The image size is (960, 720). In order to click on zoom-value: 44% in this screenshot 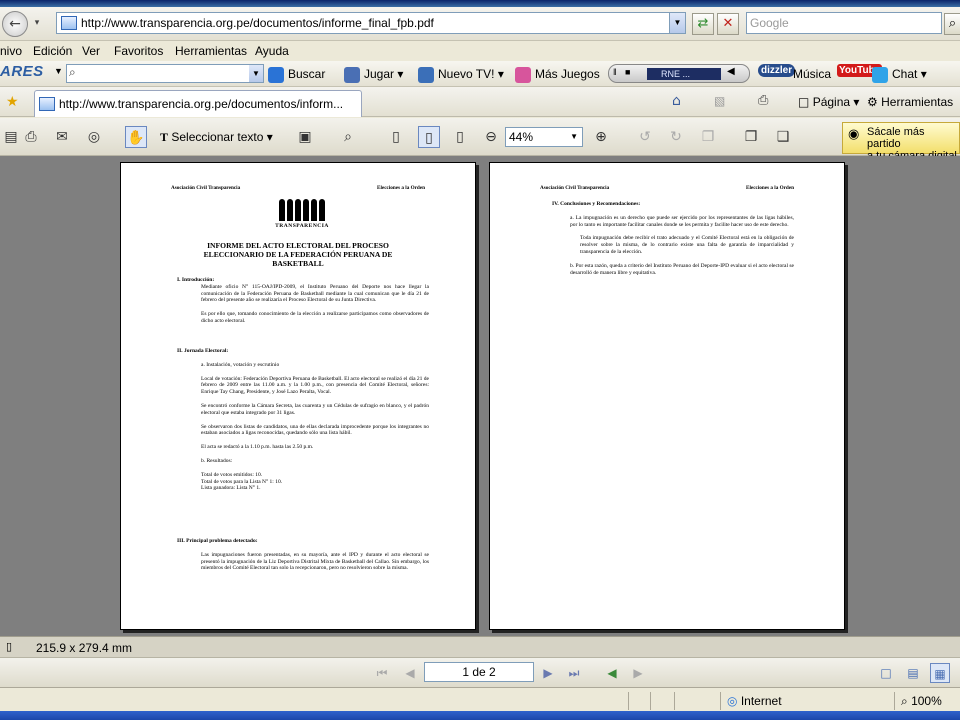, I will do `click(521, 137)`.